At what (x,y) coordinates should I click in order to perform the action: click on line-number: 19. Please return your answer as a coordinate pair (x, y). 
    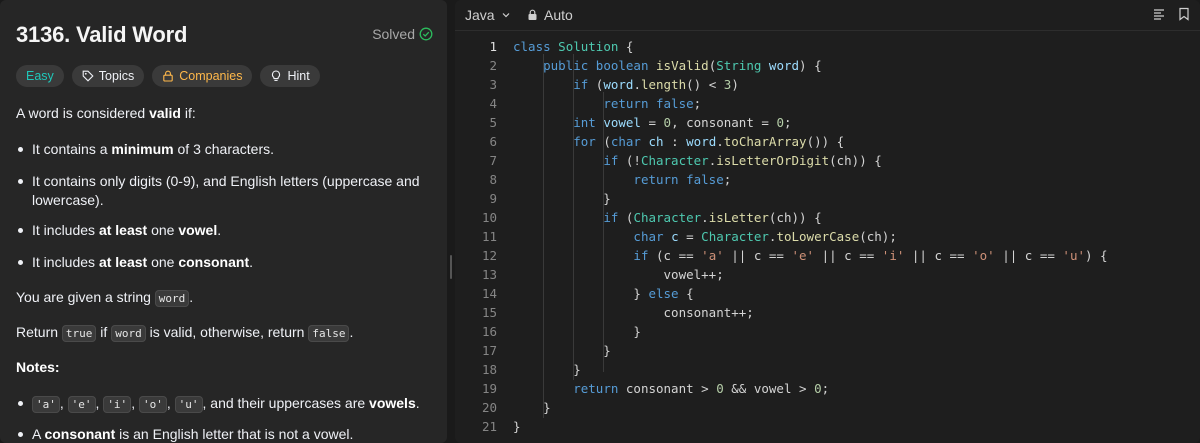
    Looking at the image, I should click on (489, 388).